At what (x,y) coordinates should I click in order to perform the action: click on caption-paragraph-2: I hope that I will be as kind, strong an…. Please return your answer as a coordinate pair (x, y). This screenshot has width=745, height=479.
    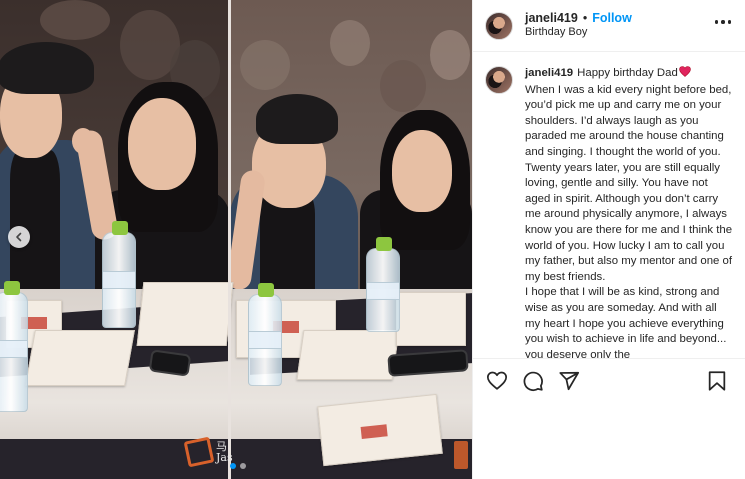
    Looking at the image, I should click on (626, 322).